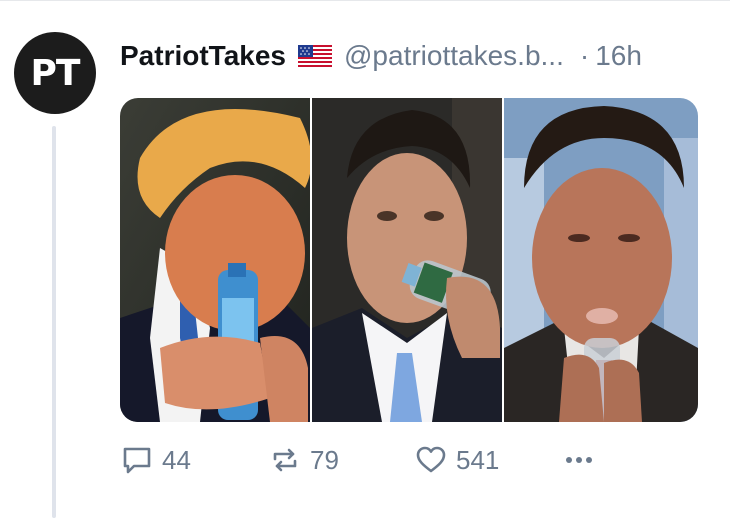  What do you see at coordinates (618, 56) in the screenshot?
I see `post-timestamp: 16h` at bounding box center [618, 56].